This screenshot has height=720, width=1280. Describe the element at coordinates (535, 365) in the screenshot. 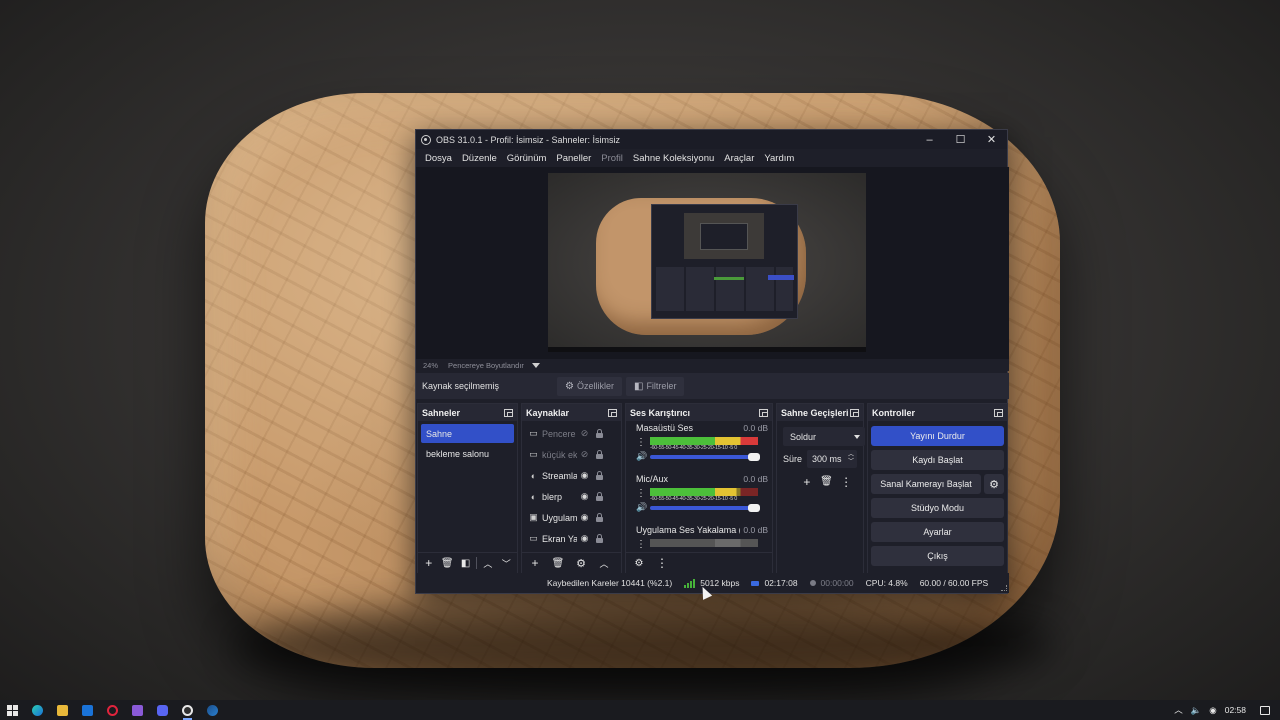

I see `scale-mode-caret-icon` at that location.